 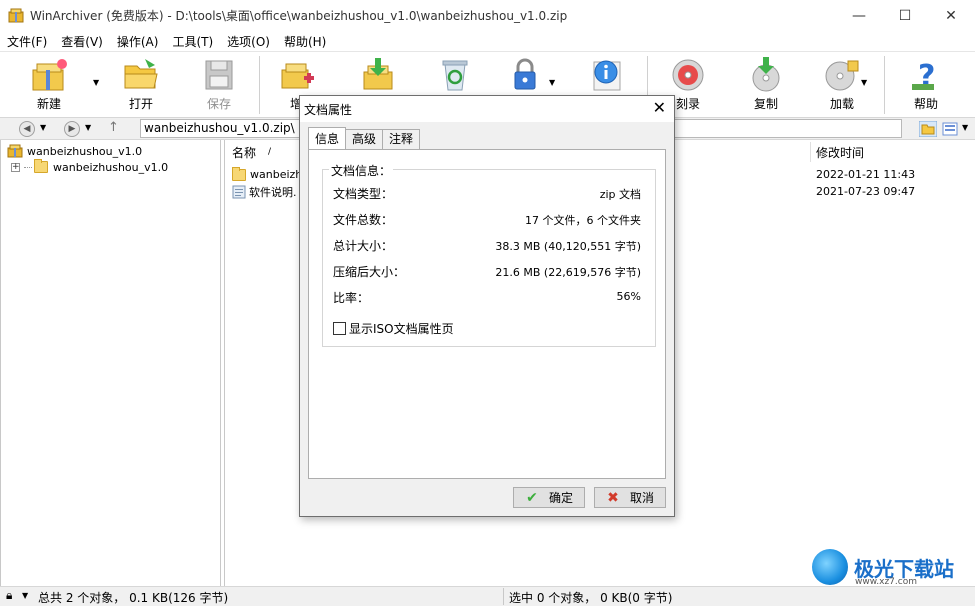 What do you see at coordinates (361, 170) in the screenshot?
I see `group-title: 文档信息：` at bounding box center [361, 170].